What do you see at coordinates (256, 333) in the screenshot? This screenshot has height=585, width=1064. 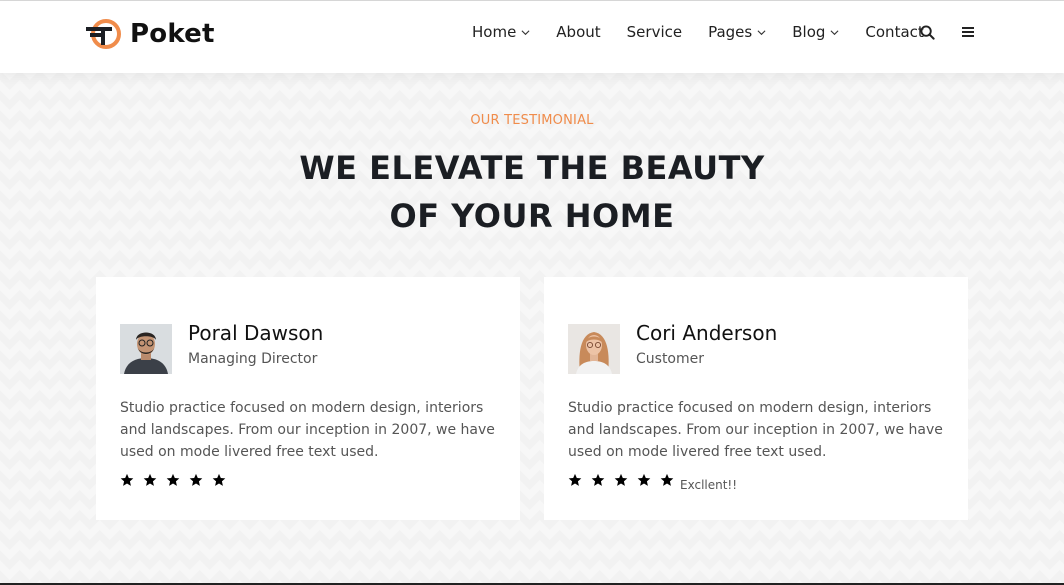 I see `testimonial-name: Poral Dawson` at bounding box center [256, 333].